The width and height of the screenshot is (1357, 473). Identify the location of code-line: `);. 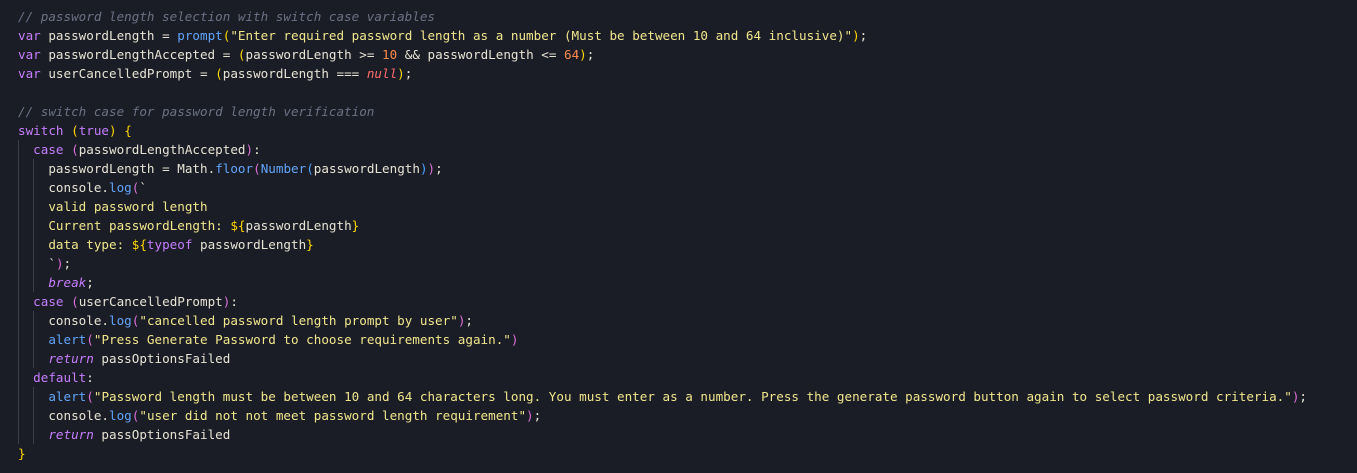
(678, 263).